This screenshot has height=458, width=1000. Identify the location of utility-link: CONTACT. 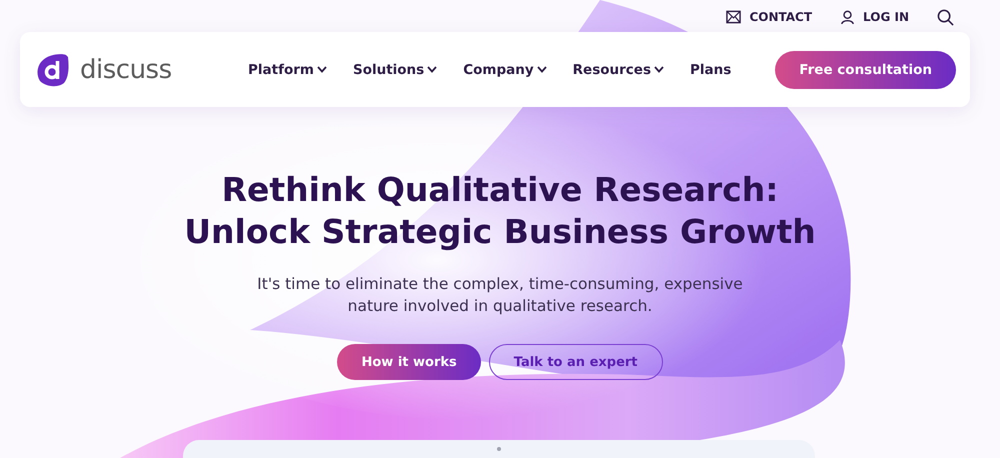
(769, 17).